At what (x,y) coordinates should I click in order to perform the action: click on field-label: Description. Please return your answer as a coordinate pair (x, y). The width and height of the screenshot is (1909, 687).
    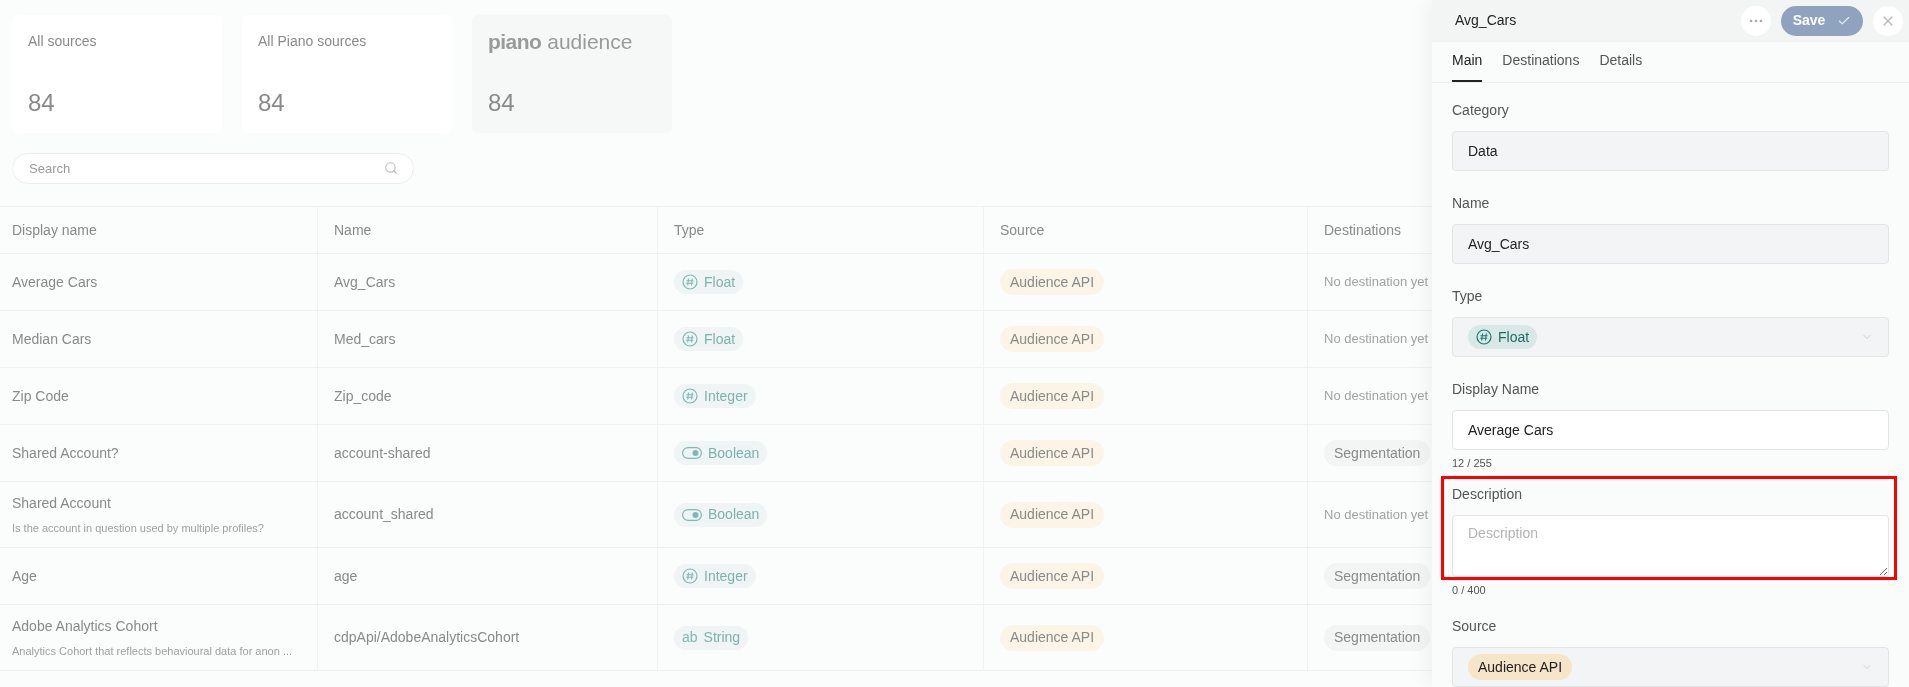
    Looking at the image, I should click on (1488, 494).